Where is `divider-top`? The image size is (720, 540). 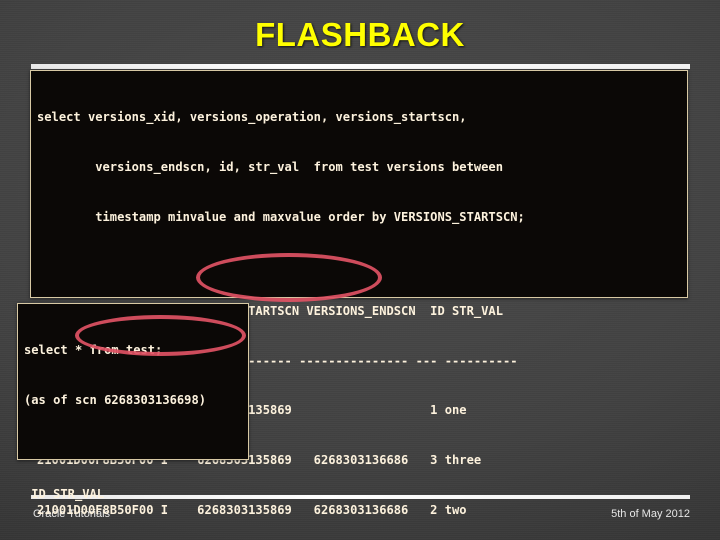 divider-top is located at coordinates (360, 66).